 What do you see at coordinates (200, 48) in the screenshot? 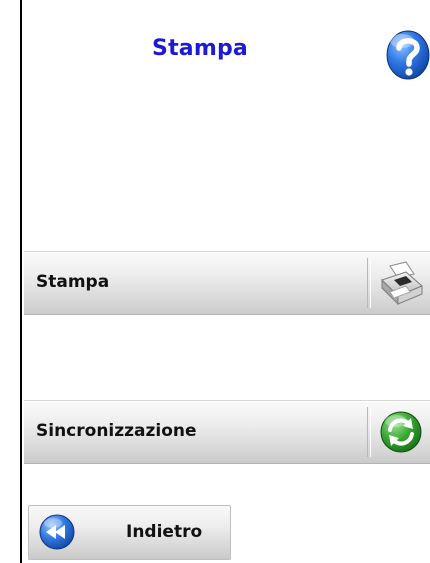
I see `page-title: Stampa` at bounding box center [200, 48].